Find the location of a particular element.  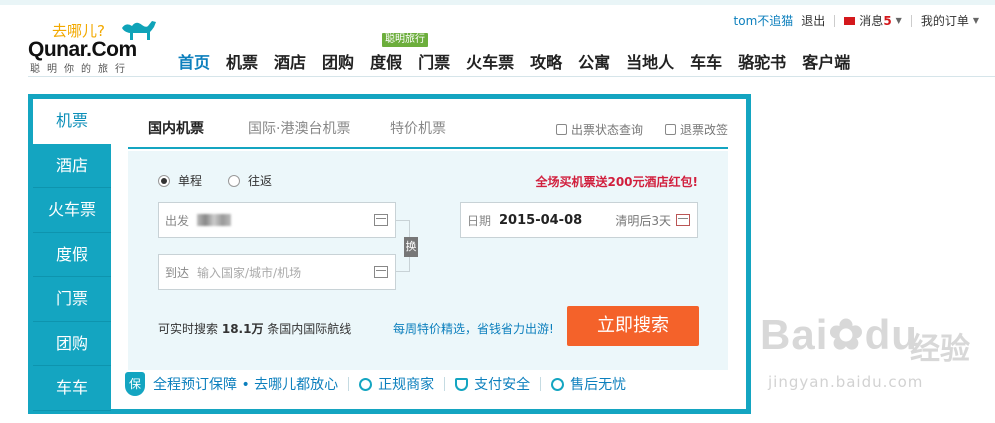

mail-icon is located at coordinates (850, 20).